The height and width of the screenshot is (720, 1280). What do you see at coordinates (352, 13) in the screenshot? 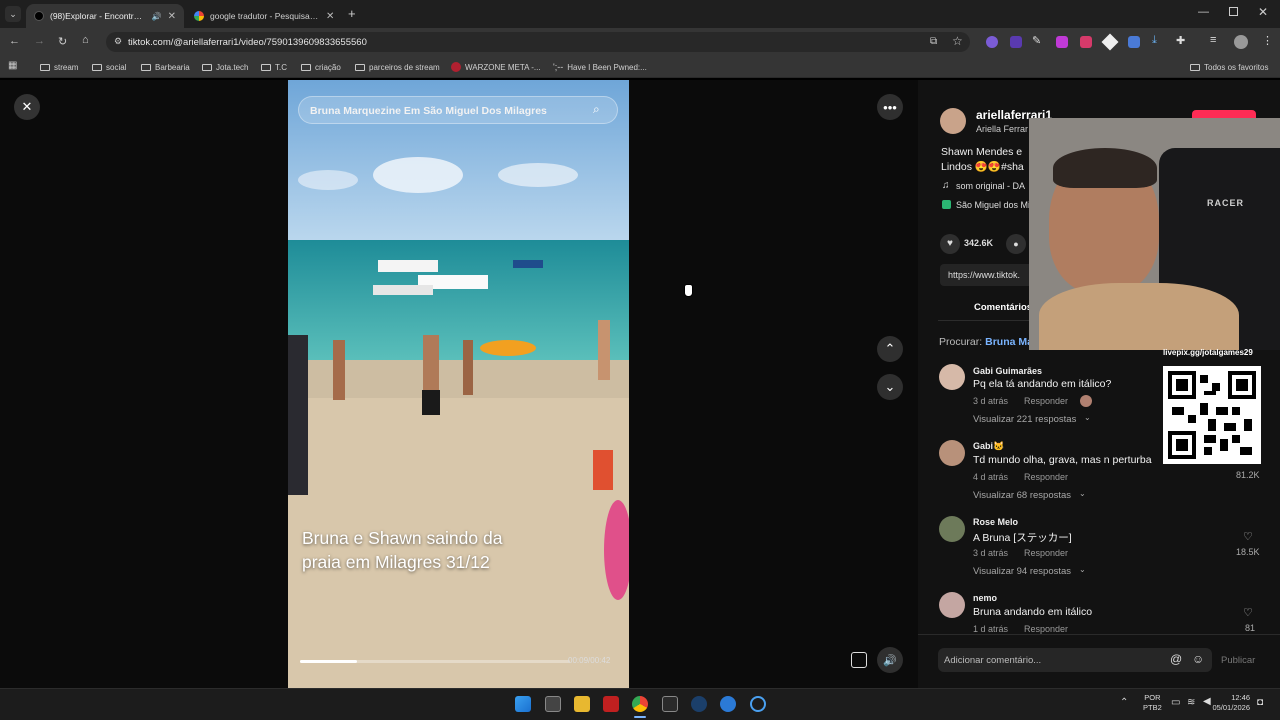
I see `new-tab-icon: +` at bounding box center [352, 13].